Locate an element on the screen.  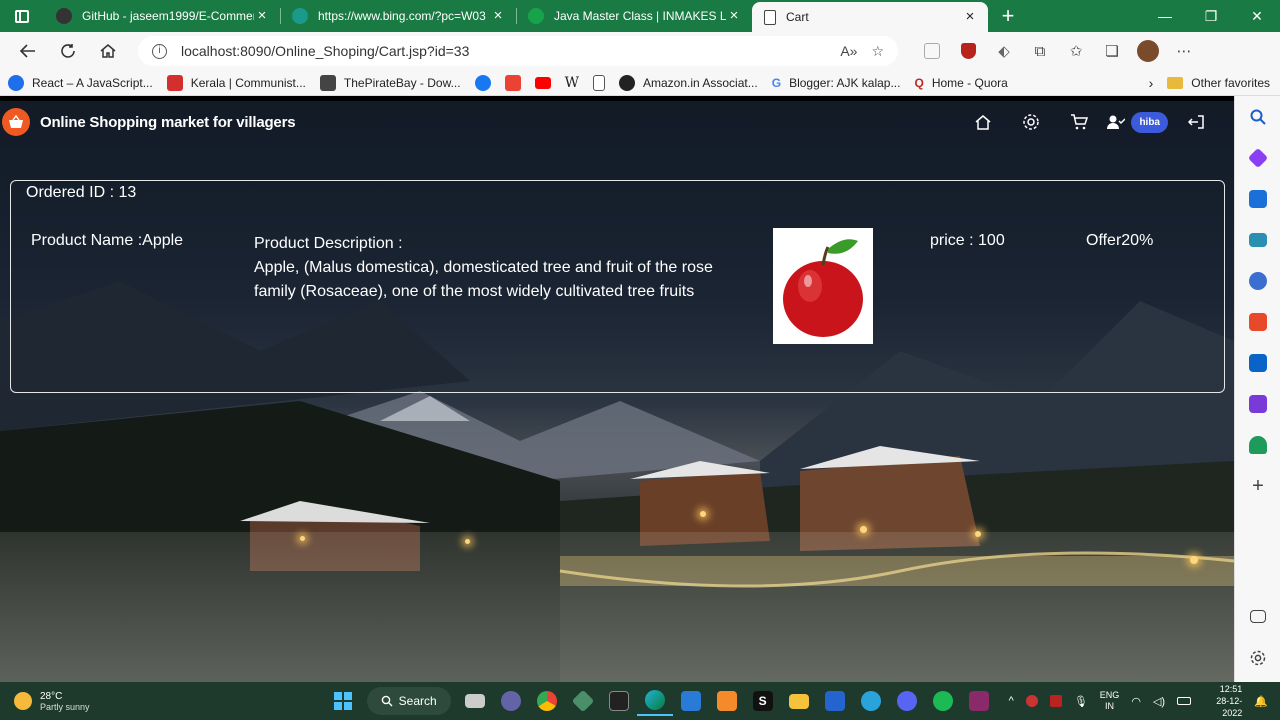
logout-nav-button is located at coordinates (1196, 122).